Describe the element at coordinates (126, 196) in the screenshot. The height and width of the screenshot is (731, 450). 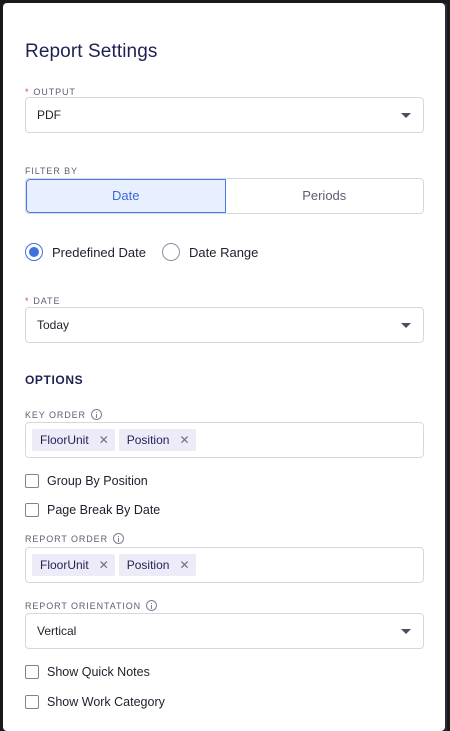
I see `filter-by-date-button: Date` at that location.